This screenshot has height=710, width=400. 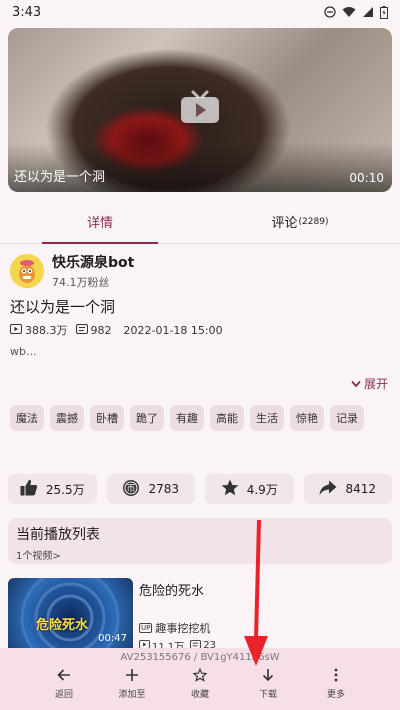 I want to click on playlist-count: 1个视频>, so click(x=200, y=554).